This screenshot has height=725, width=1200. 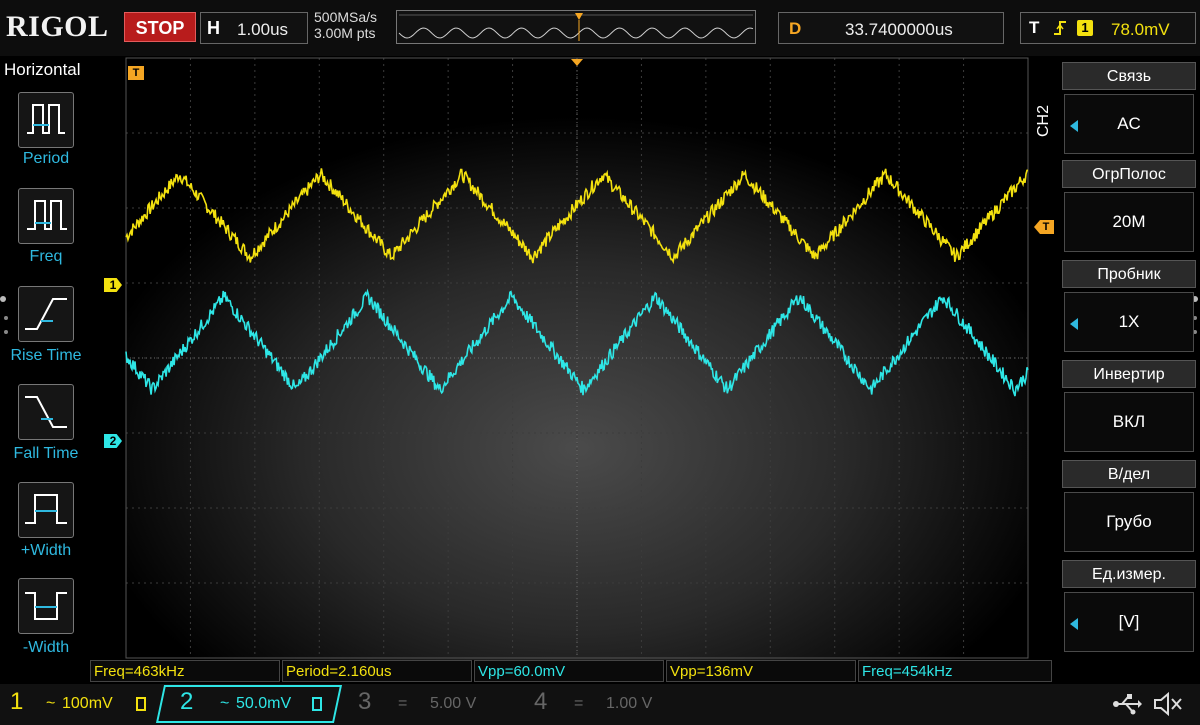 I want to click on unit-arrow-icon, so click(x=1074, y=624).